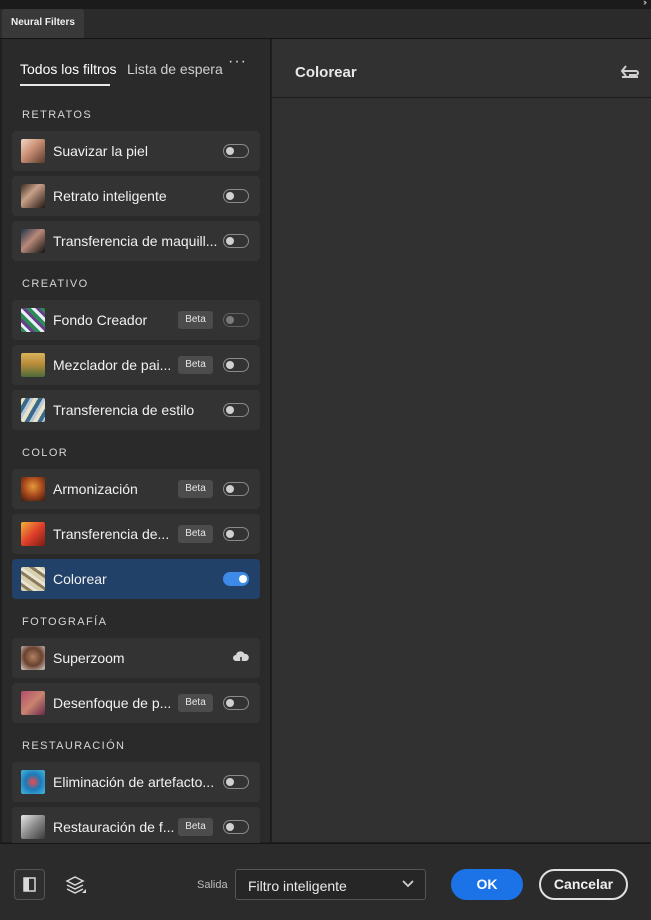  Describe the element at coordinates (100, 151) in the screenshot. I see `filter-item-label: Suavizar la piel` at that location.